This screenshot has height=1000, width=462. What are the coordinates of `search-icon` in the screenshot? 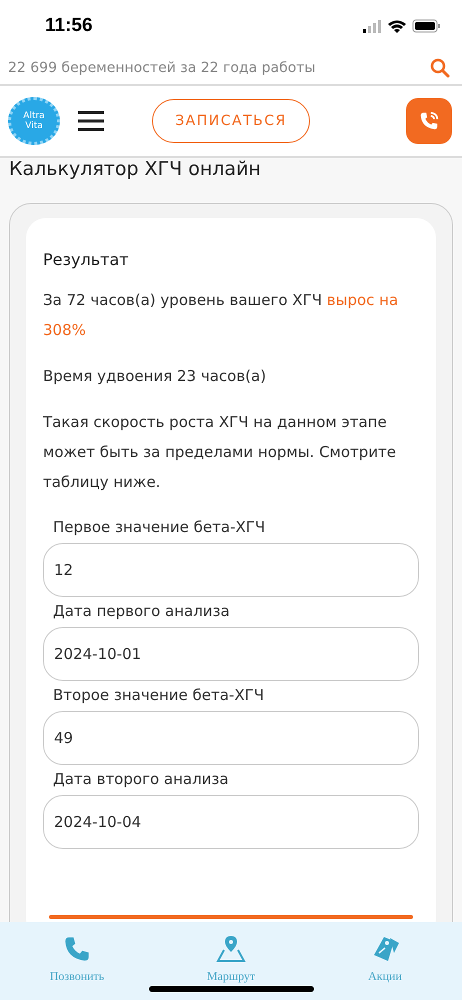 It's located at (440, 68).